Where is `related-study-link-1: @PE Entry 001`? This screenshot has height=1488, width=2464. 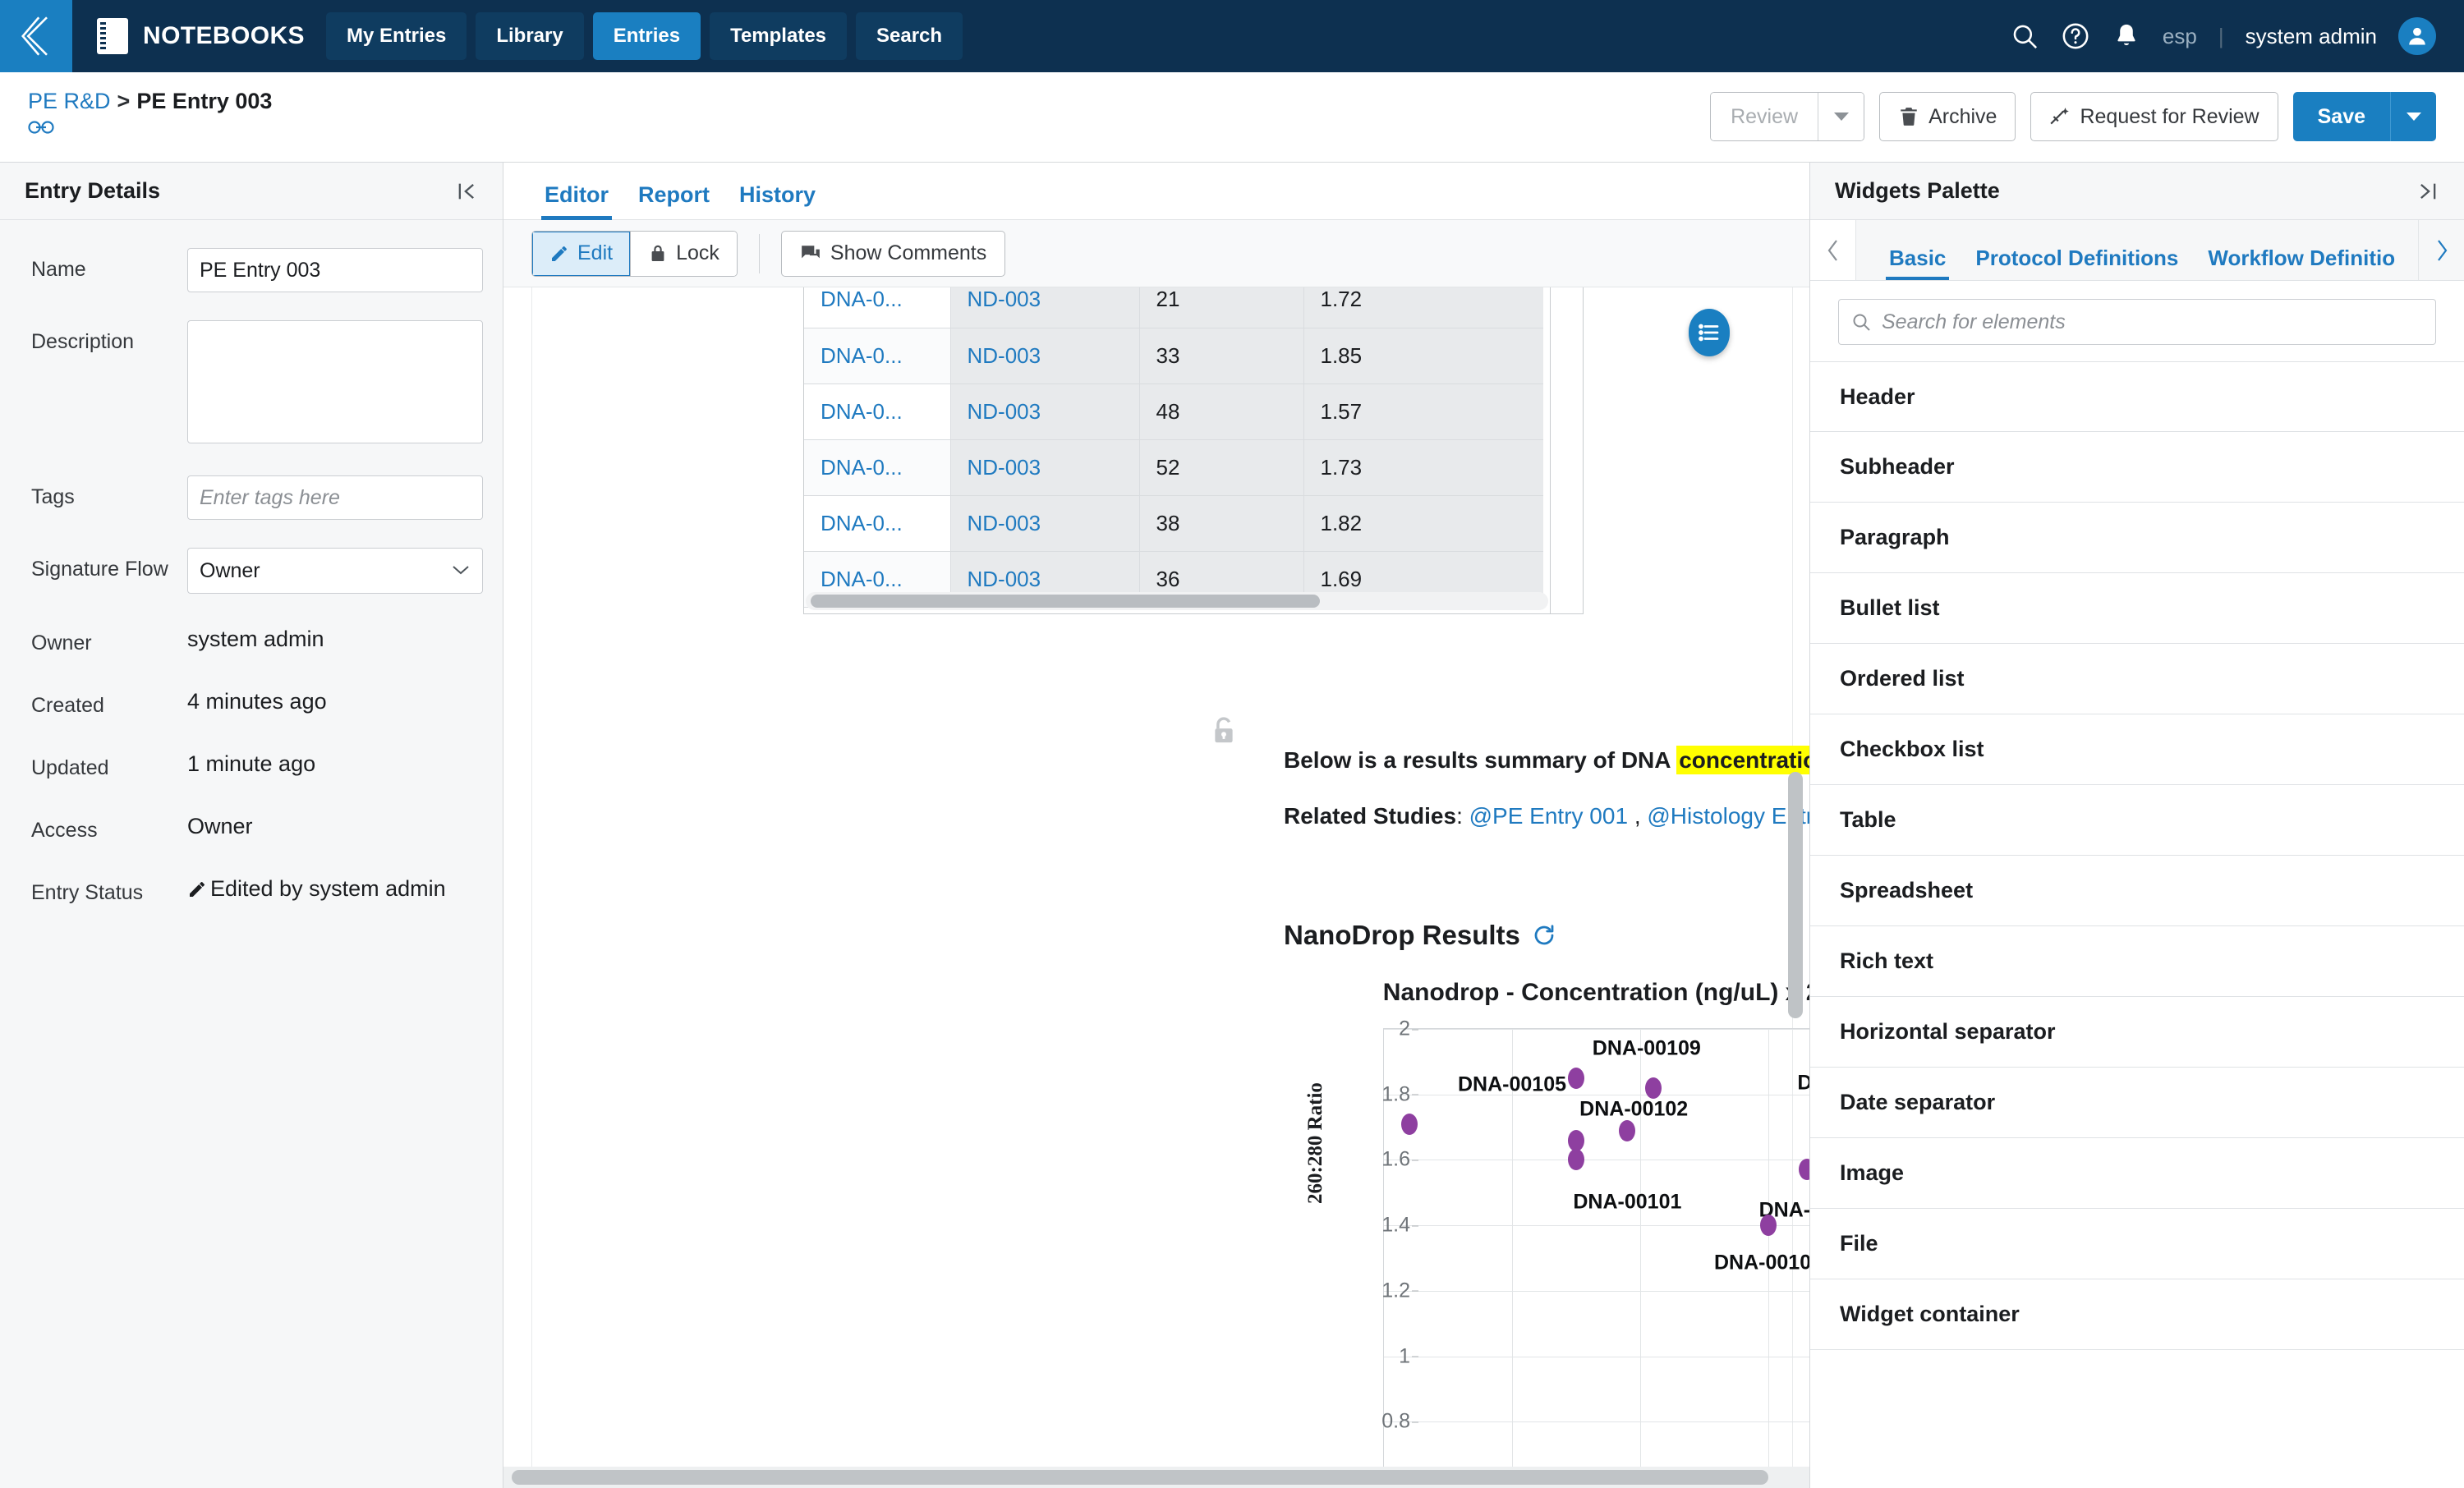
related-study-link-1: @PE Entry 001 is located at coordinates (1548, 816).